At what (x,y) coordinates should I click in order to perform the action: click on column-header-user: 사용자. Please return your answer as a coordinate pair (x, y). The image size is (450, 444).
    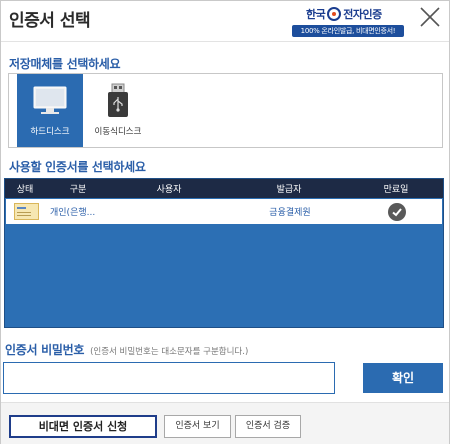
    Looking at the image, I should click on (169, 190).